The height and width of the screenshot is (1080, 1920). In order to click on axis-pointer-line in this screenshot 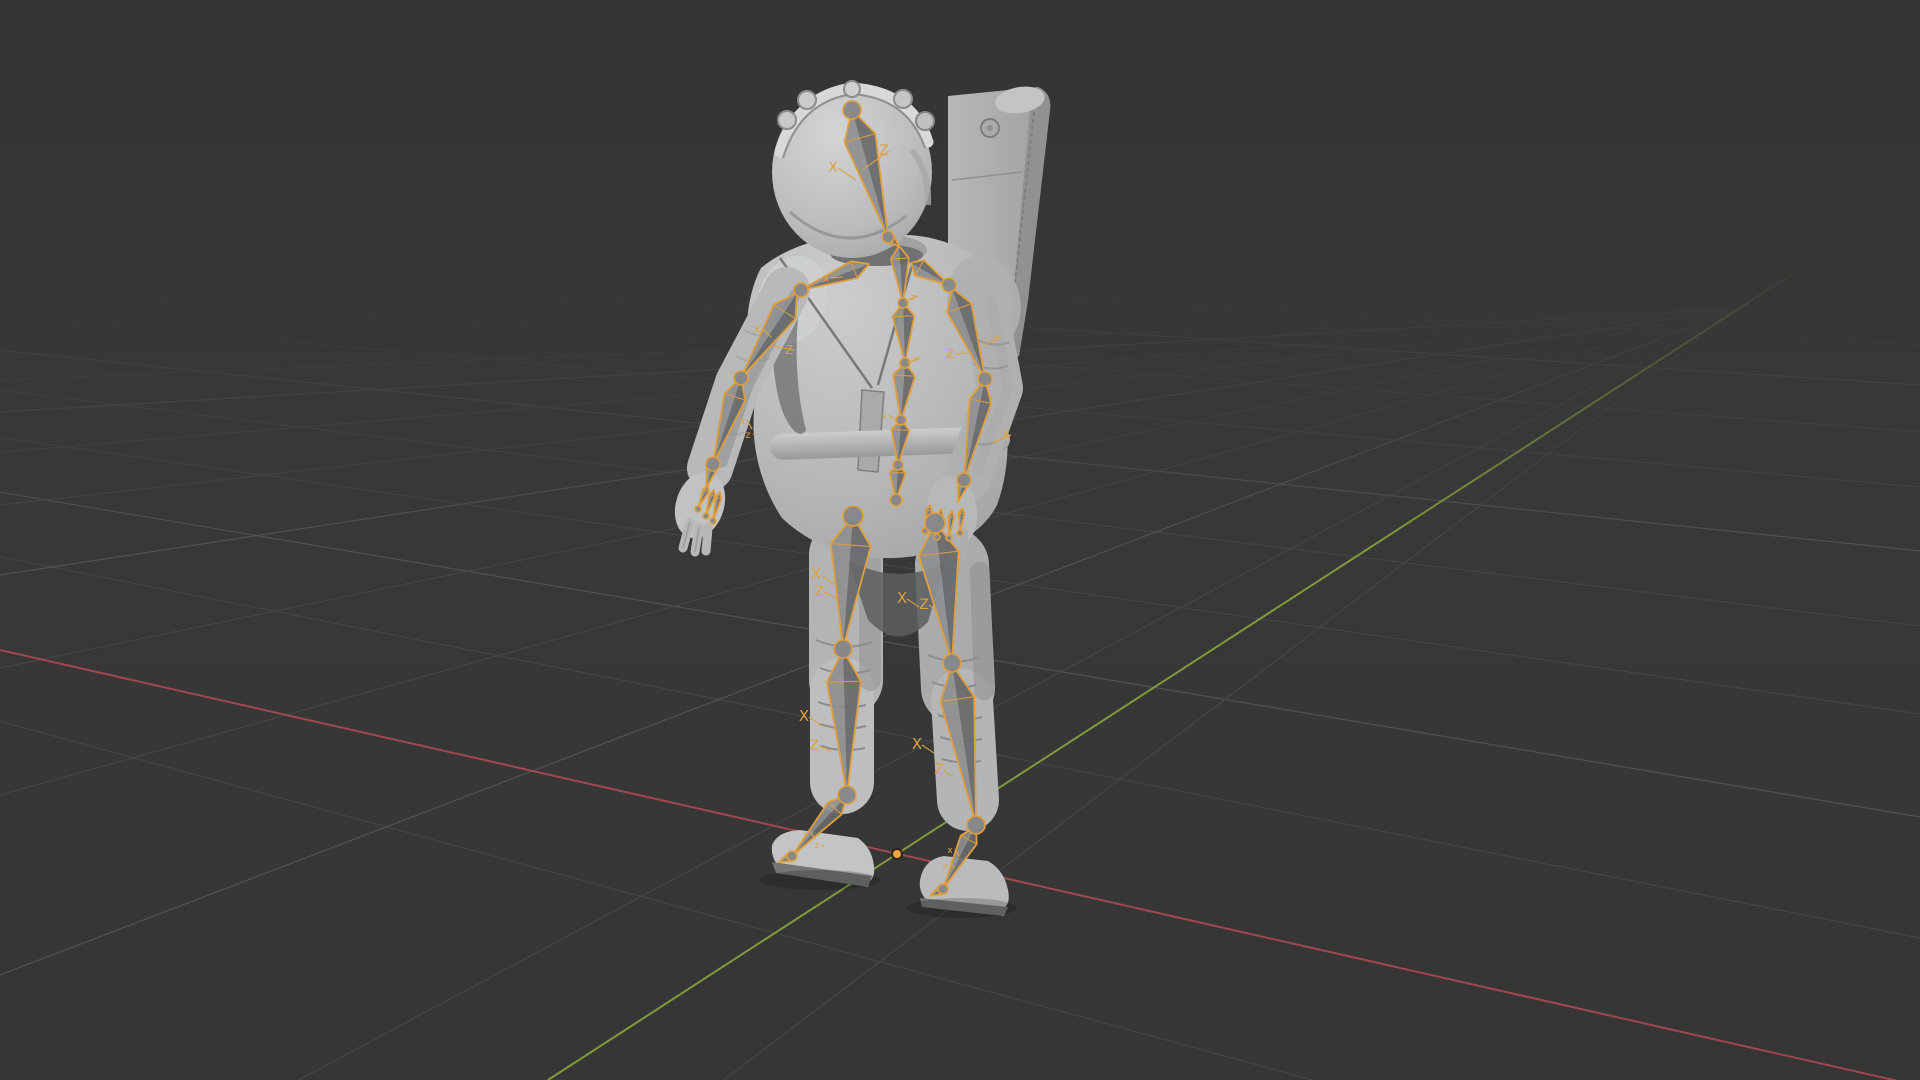, I will do `click(928, 749)`.